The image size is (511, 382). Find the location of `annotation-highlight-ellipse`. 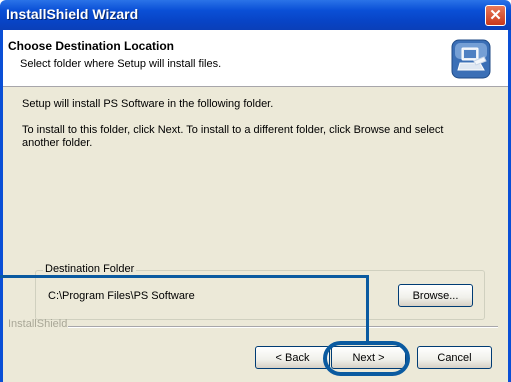

annotation-highlight-ellipse is located at coordinates (366, 358).